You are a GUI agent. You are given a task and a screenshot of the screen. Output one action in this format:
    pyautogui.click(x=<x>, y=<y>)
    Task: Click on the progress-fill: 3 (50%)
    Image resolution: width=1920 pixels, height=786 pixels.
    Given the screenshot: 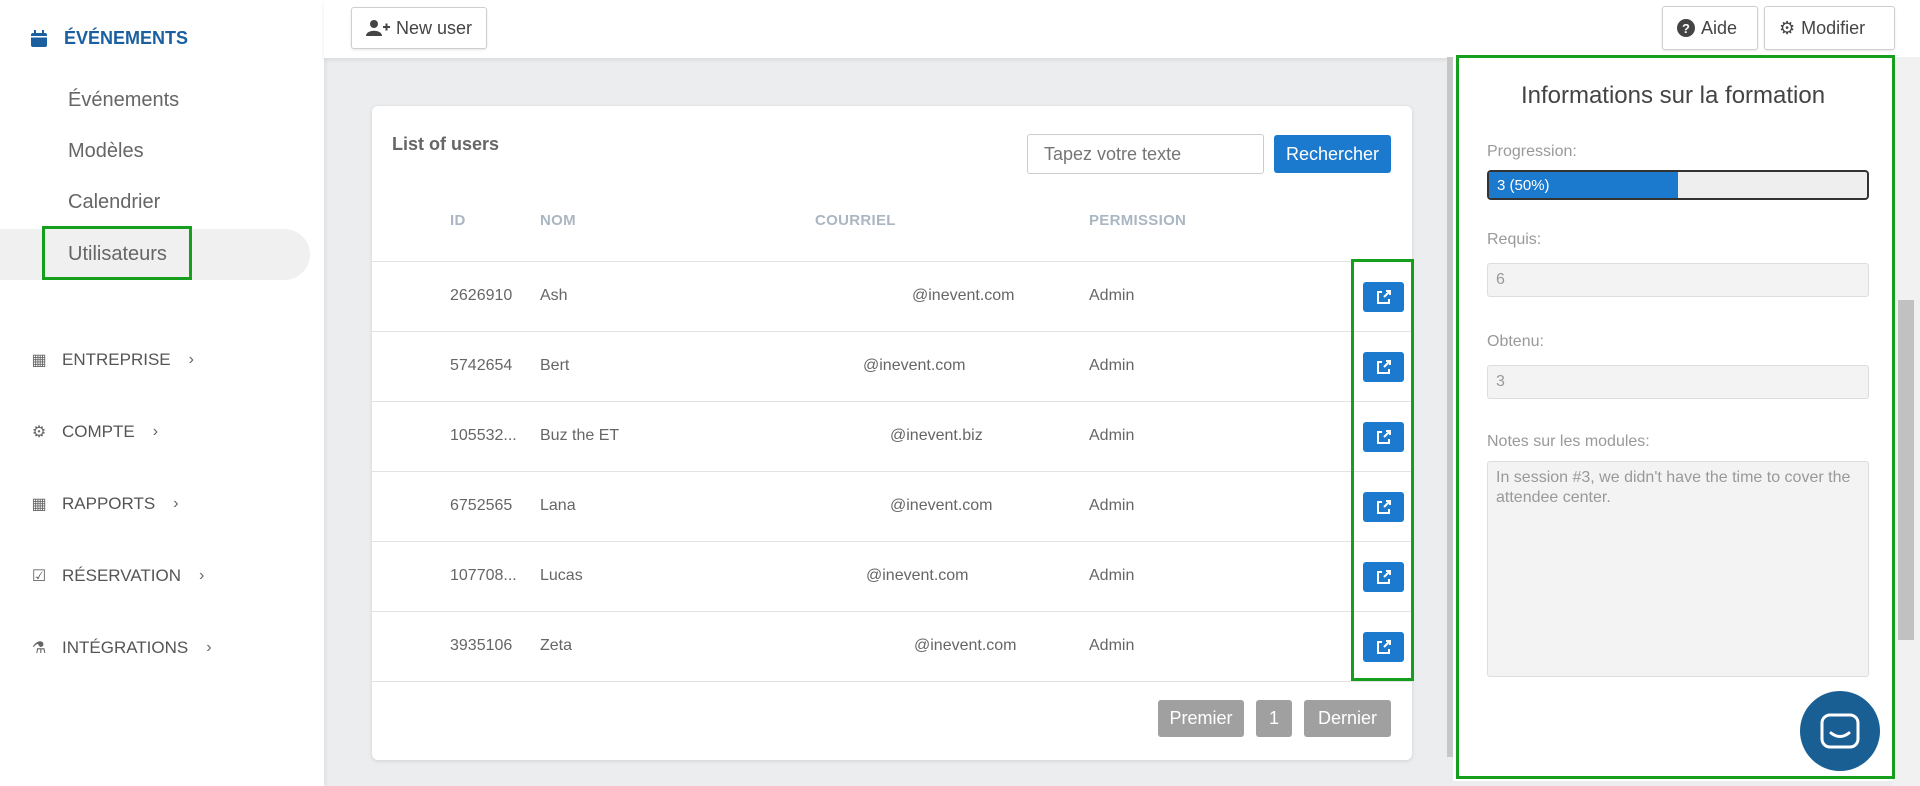 What is the action you would take?
    pyautogui.click(x=1583, y=185)
    